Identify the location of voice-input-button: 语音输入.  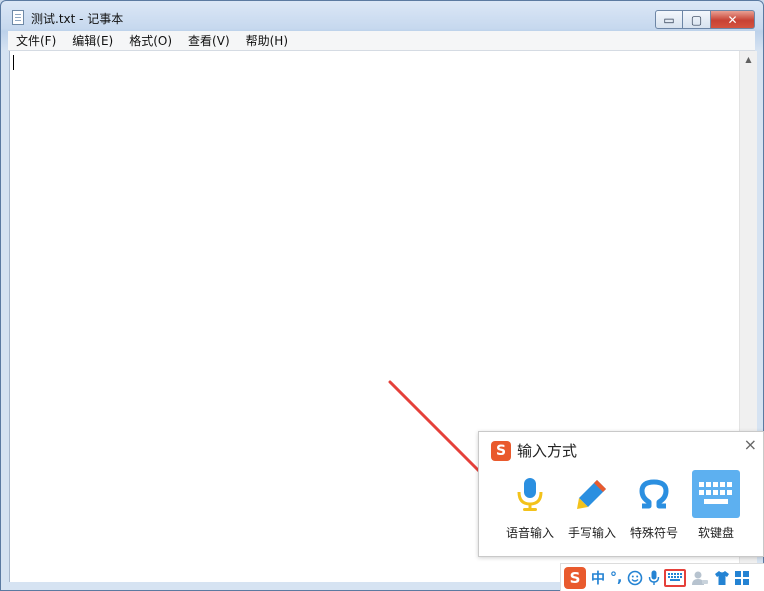
(530, 505).